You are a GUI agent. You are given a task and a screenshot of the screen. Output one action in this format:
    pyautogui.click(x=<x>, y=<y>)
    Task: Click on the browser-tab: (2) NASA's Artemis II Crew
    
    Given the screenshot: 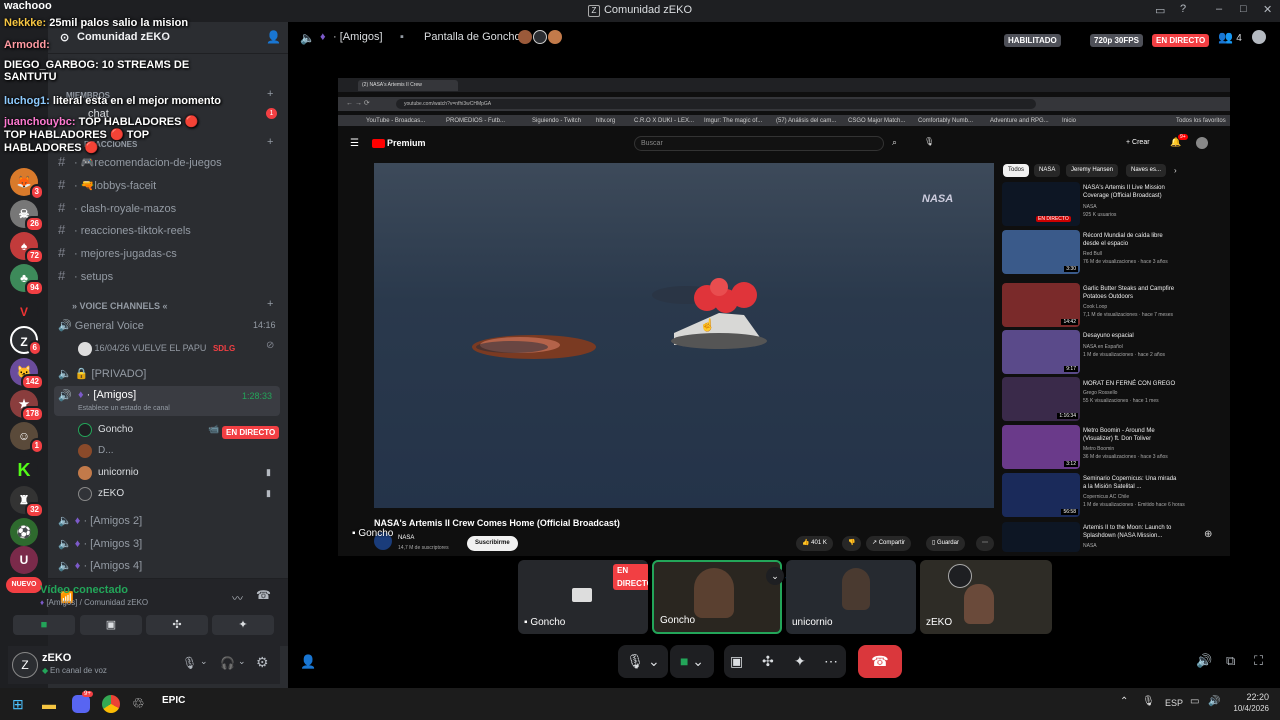 What is the action you would take?
    pyautogui.click(x=408, y=85)
    